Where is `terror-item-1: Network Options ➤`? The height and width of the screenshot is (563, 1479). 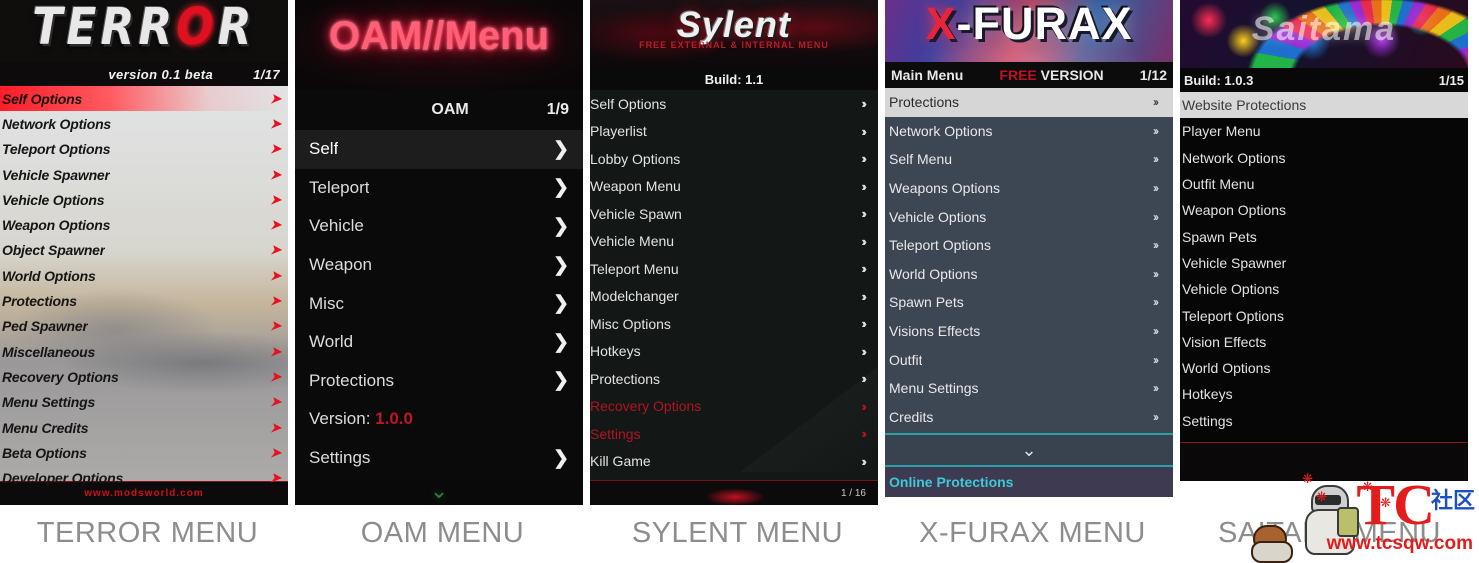 terror-item-1: Network Options ➤ is located at coordinates (144, 123).